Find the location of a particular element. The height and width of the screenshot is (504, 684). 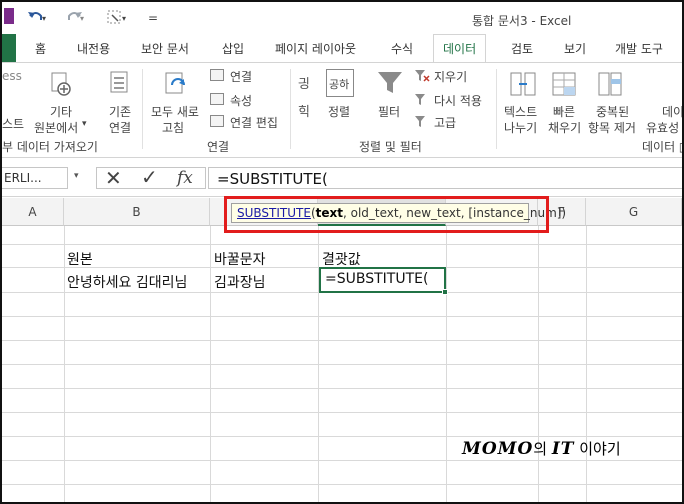

column-header-g: G is located at coordinates (634, 212).